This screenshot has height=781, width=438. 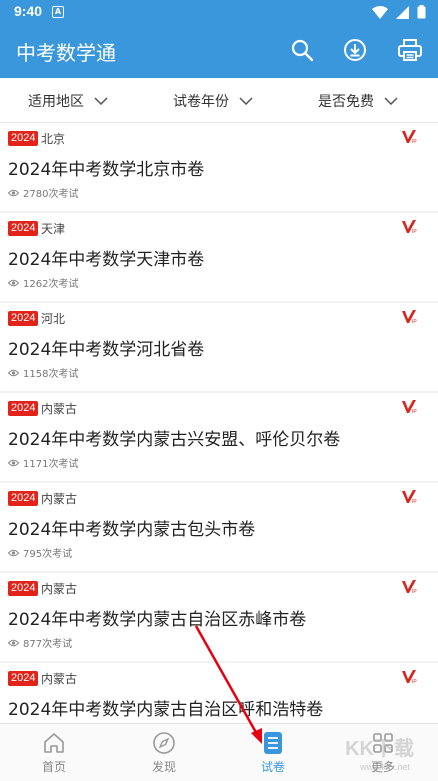 I want to click on watermark-logo: KK下载, so click(x=379, y=749).